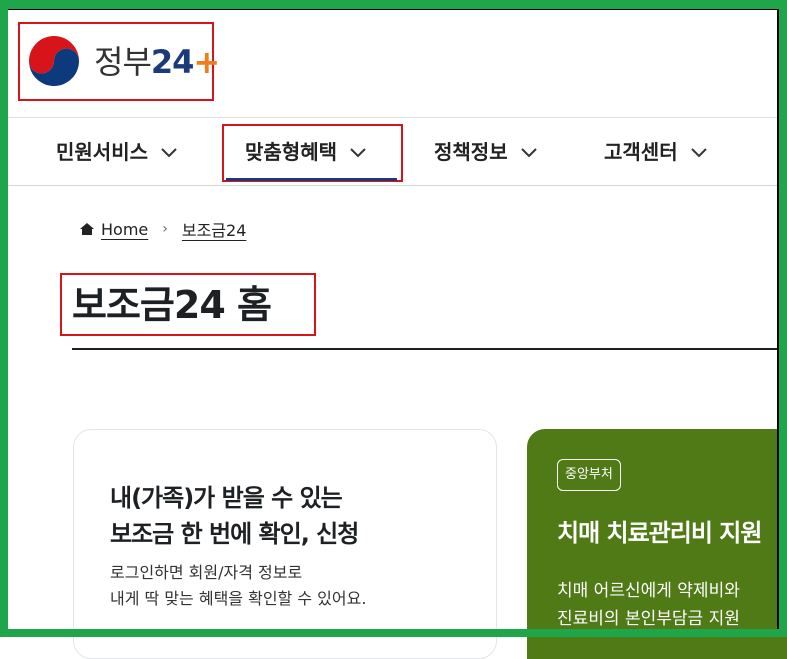  Describe the element at coordinates (471, 152) in the screenshot. I see `nav-item-label: 정책정보` at that location.